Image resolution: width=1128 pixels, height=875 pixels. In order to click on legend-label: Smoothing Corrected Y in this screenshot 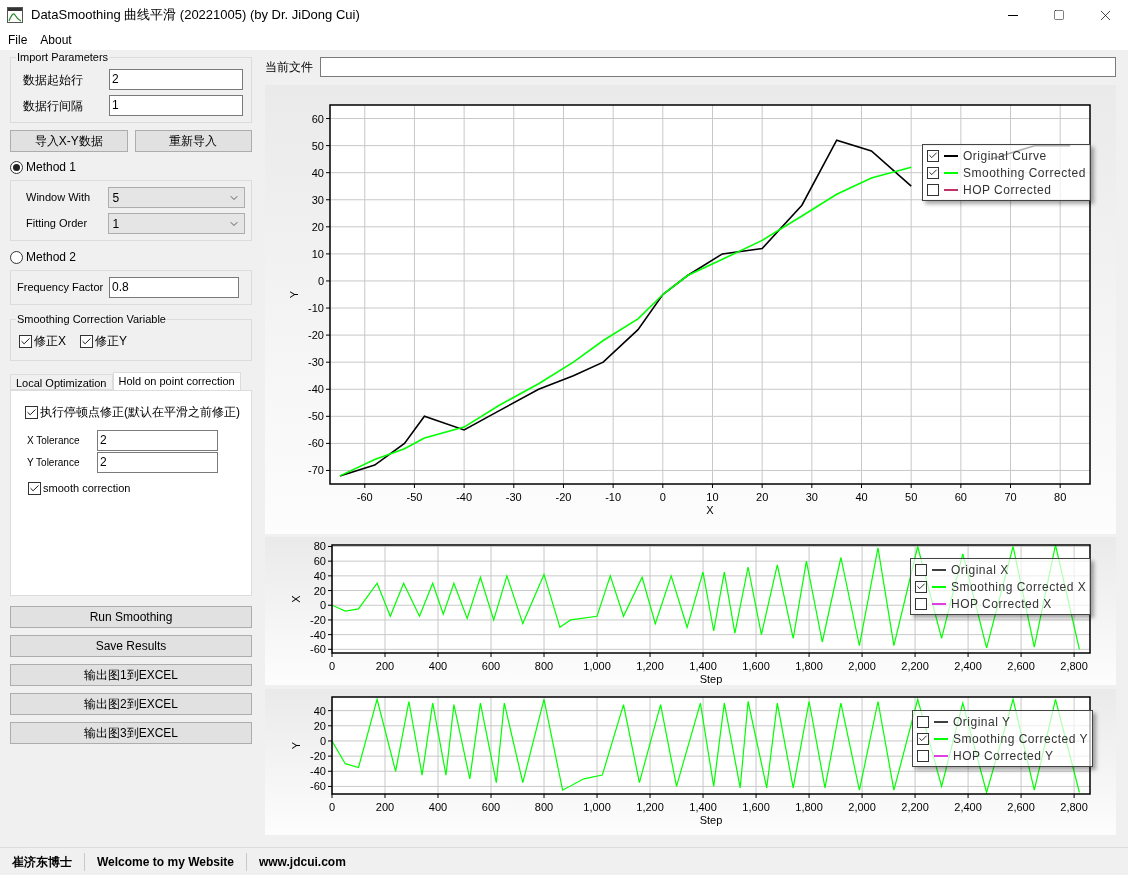, I will do `click(1020, 739)`.